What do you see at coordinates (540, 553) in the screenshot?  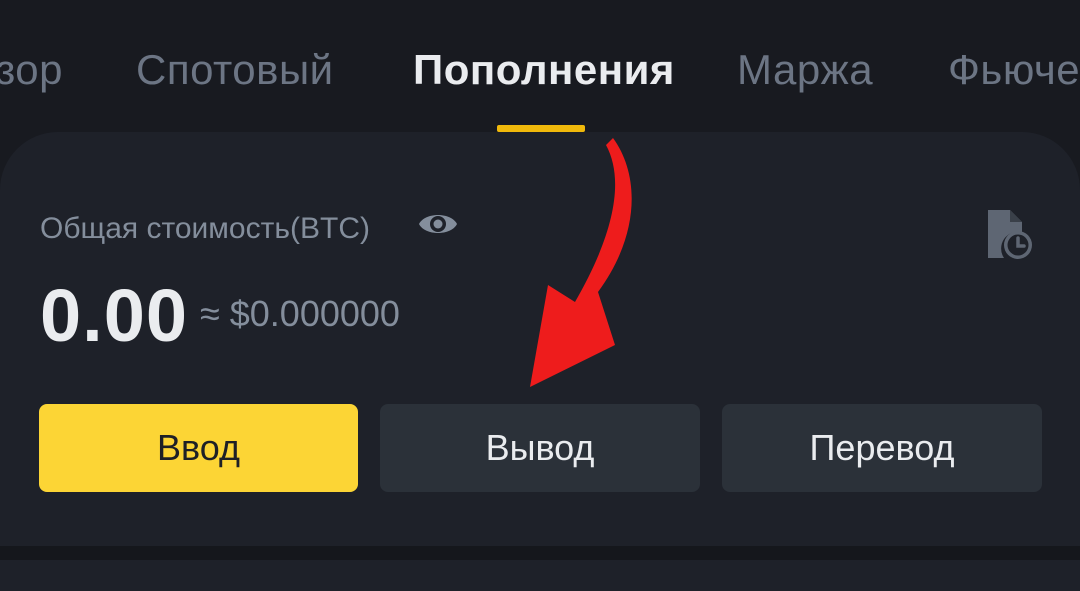 I see `divider` at bounding box center [540, 553].